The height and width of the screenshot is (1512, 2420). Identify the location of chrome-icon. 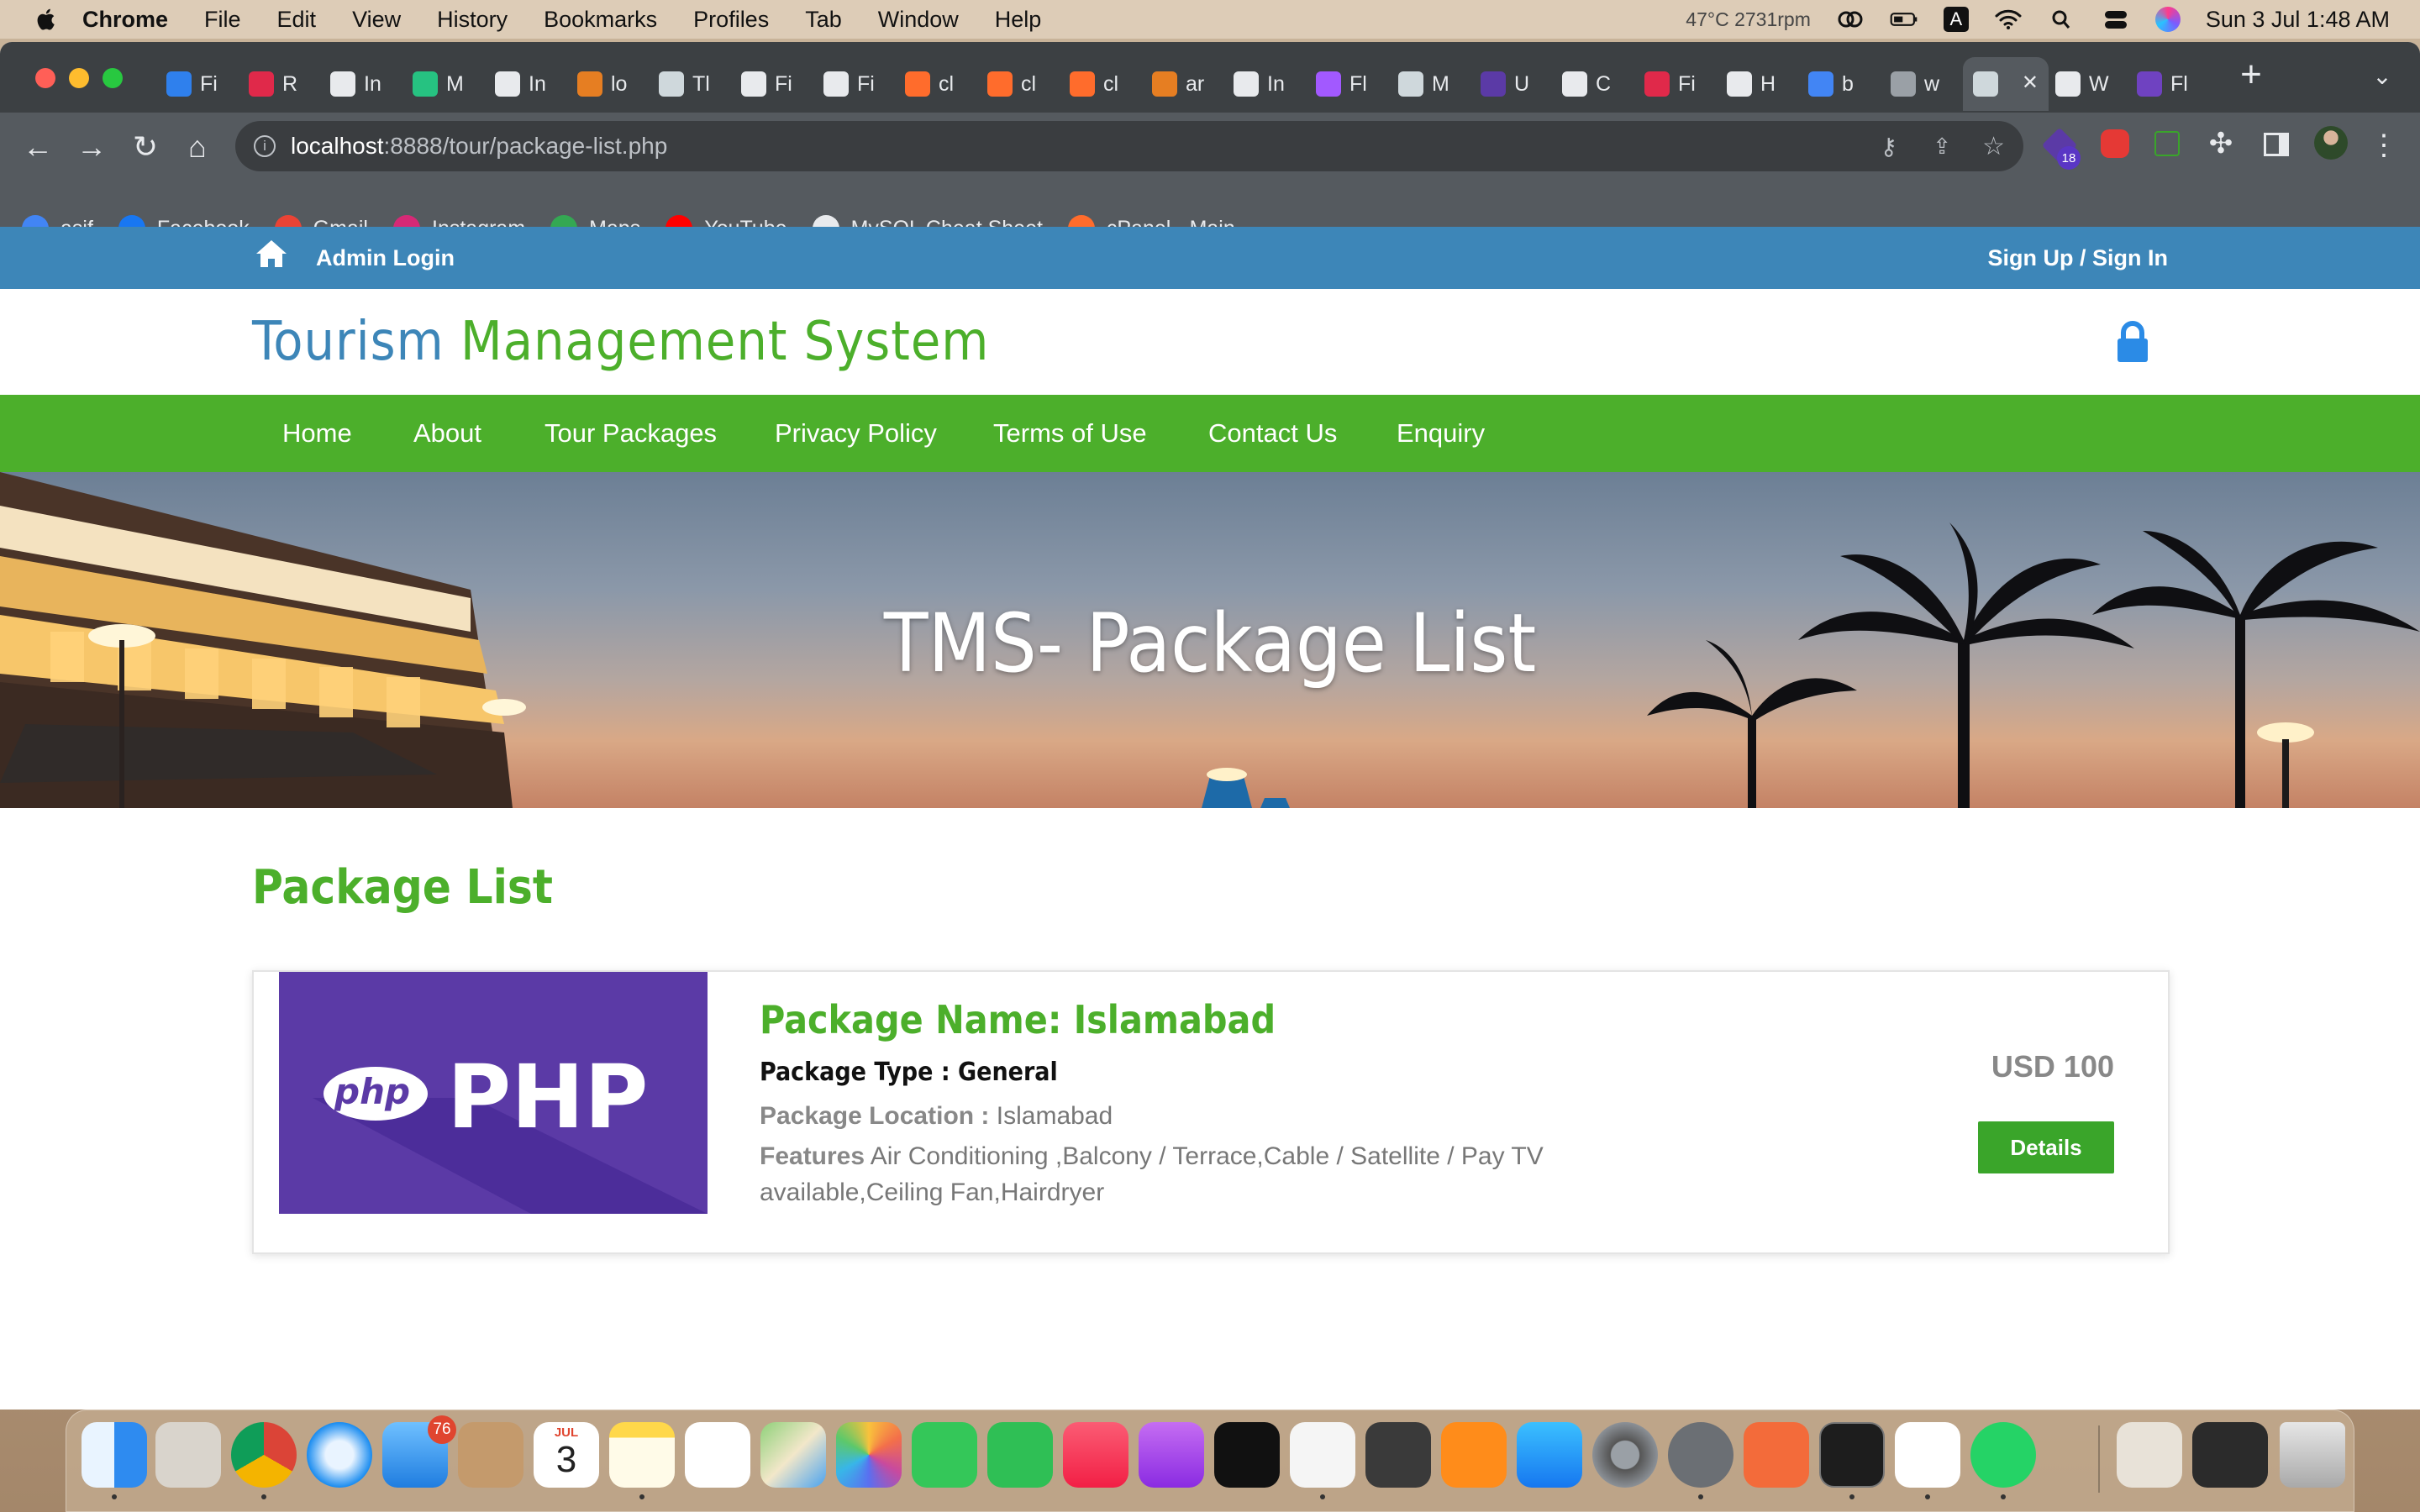
(264, 1455).